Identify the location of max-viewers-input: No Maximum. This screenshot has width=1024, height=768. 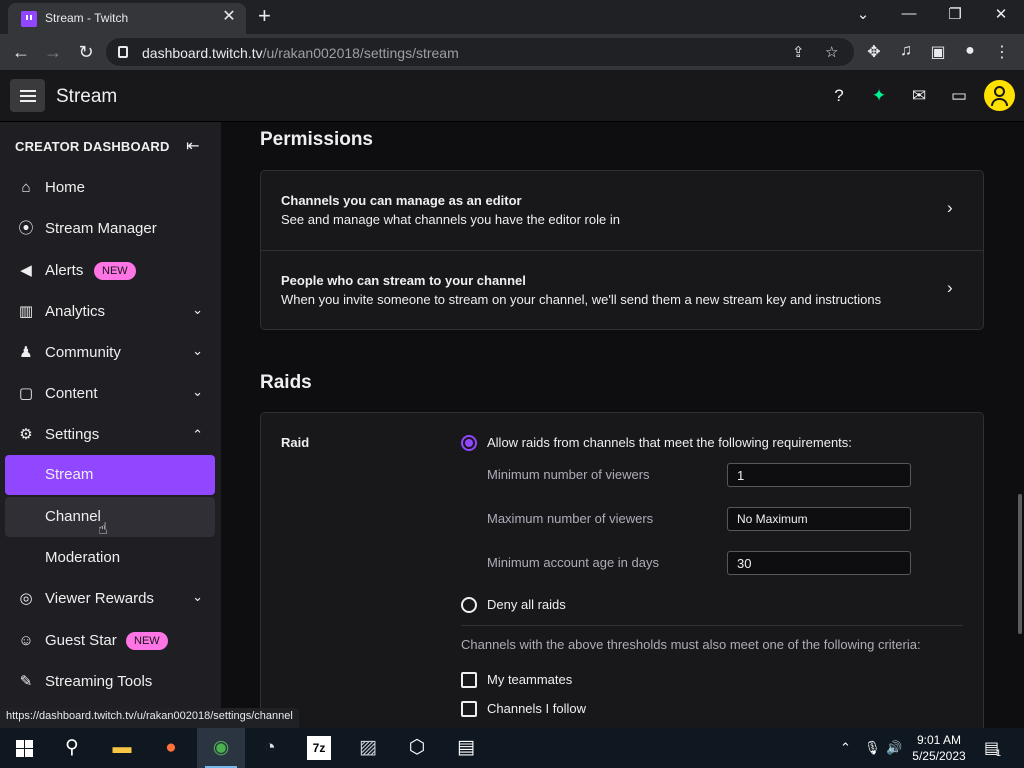
(819, 519).